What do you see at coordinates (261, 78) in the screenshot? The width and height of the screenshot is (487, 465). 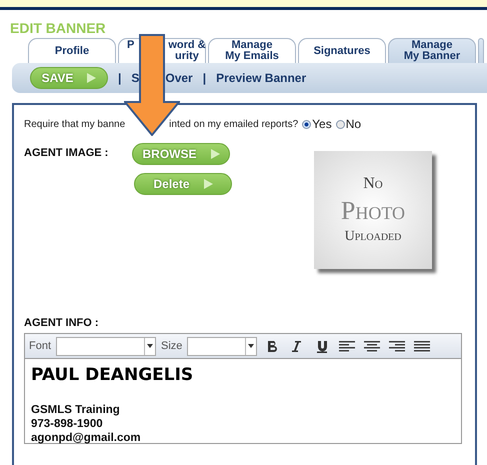 I see `preview-link: Preview Banner` at bounding box center [261, 78].